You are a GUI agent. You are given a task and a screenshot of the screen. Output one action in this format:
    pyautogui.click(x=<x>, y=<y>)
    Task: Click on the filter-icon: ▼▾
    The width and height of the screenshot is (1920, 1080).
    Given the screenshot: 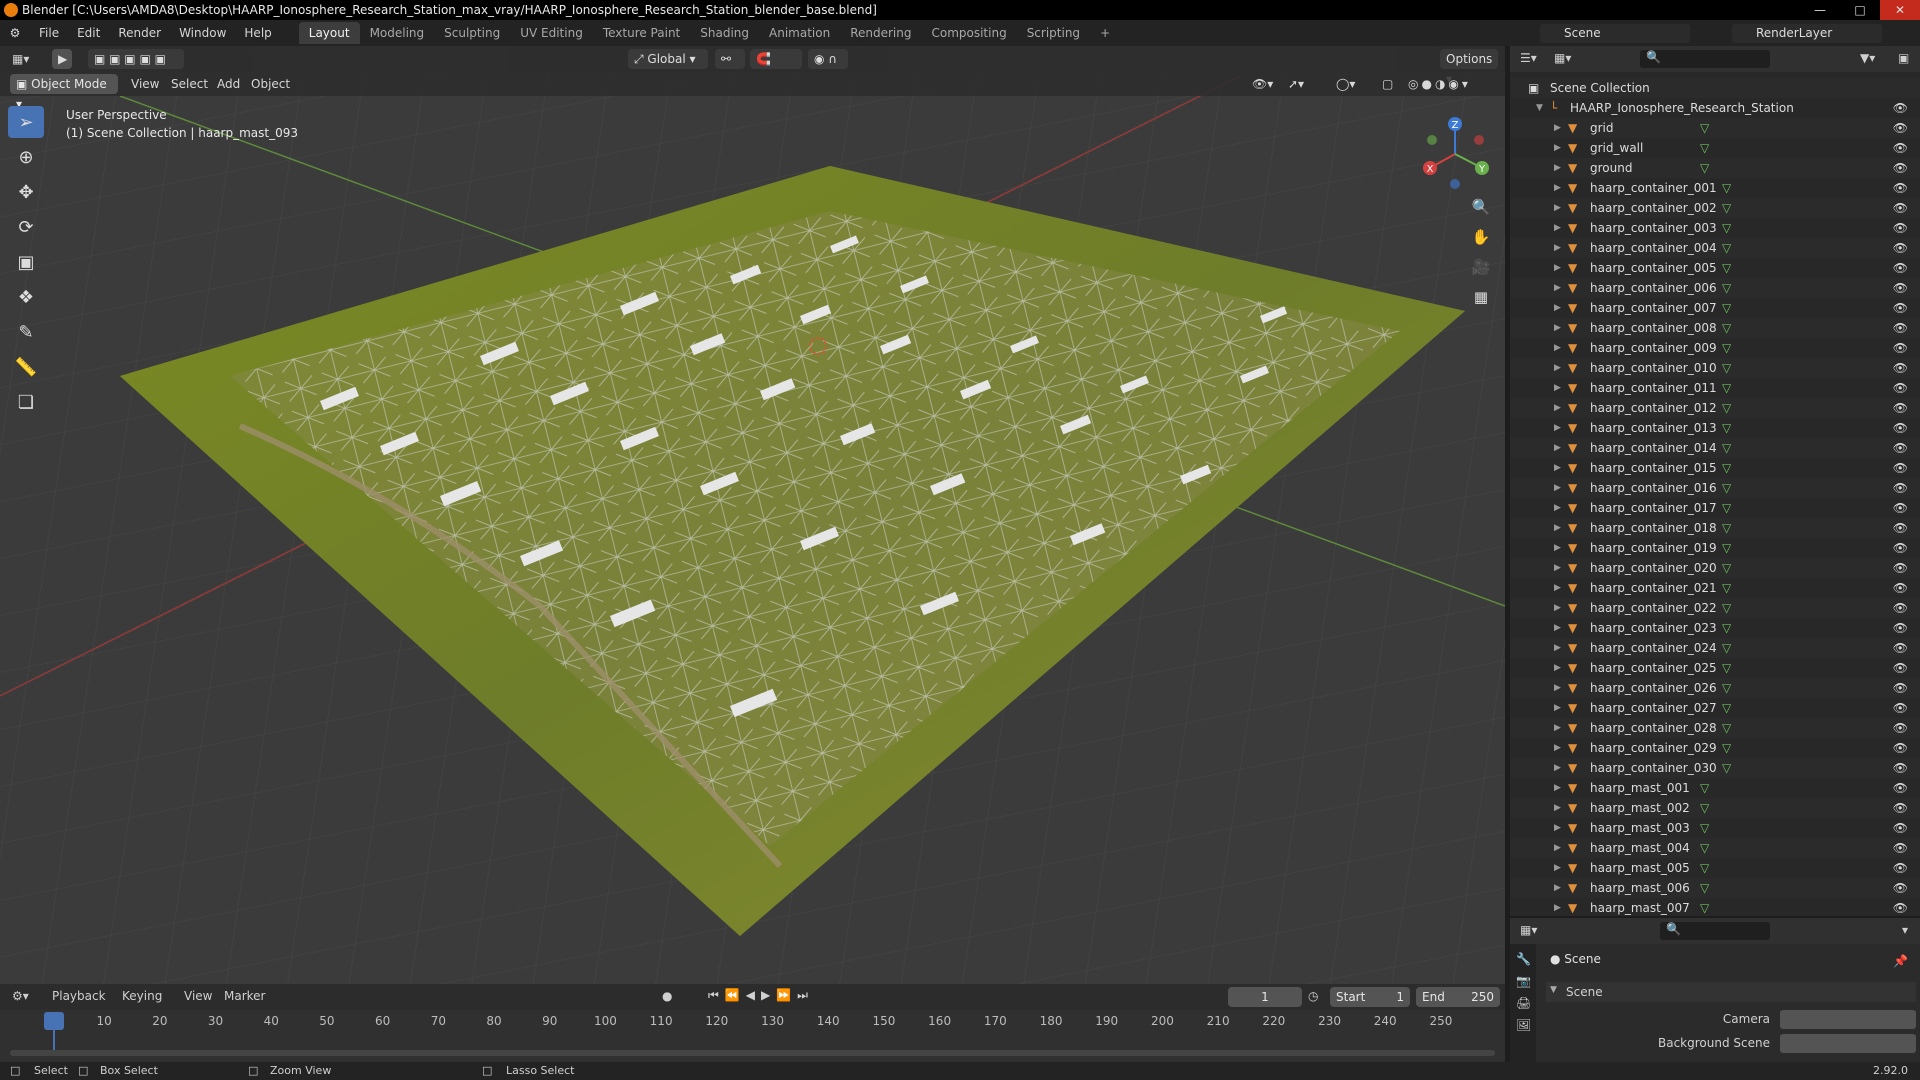 What is the action you would take?
    pyautogui.click(x=1867, y=58)
    